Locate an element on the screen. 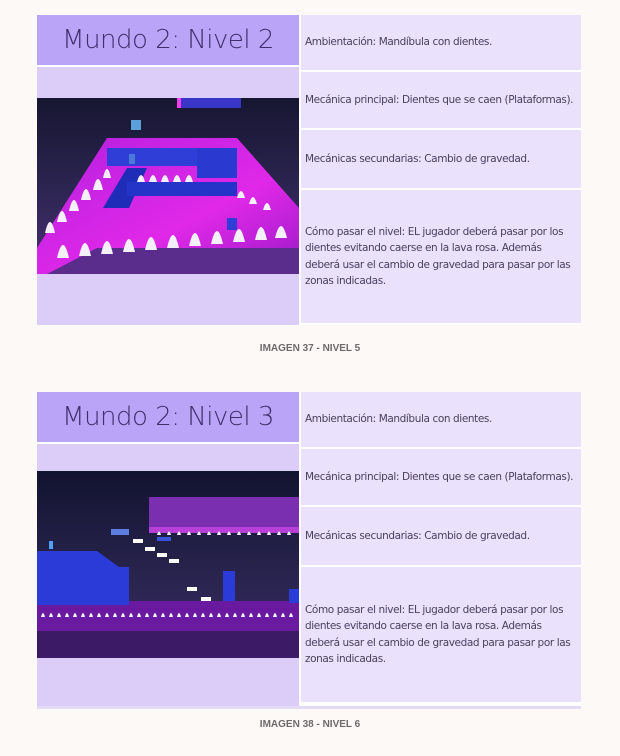  level-6-screenshot is located at coordinates (168, 564).